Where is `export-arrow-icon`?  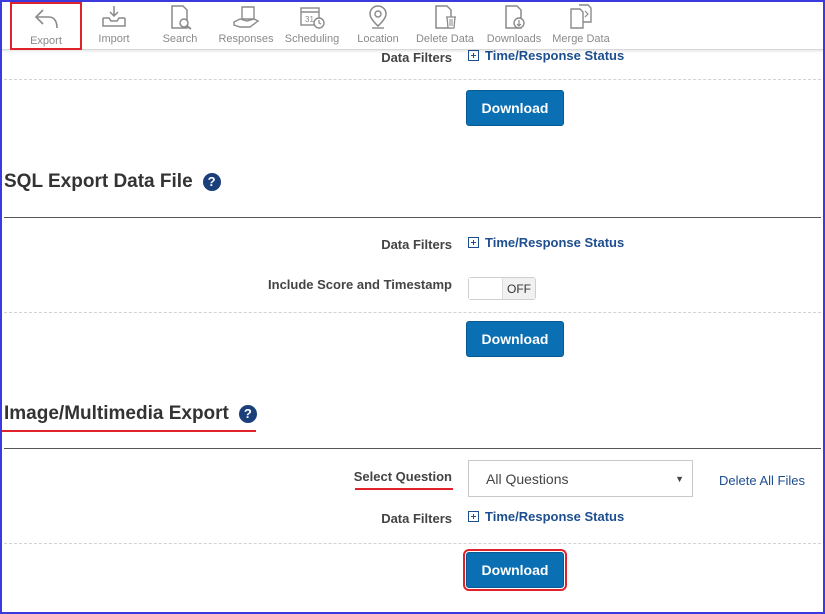
export-arrow-icon is located at coordinates (46, 19).